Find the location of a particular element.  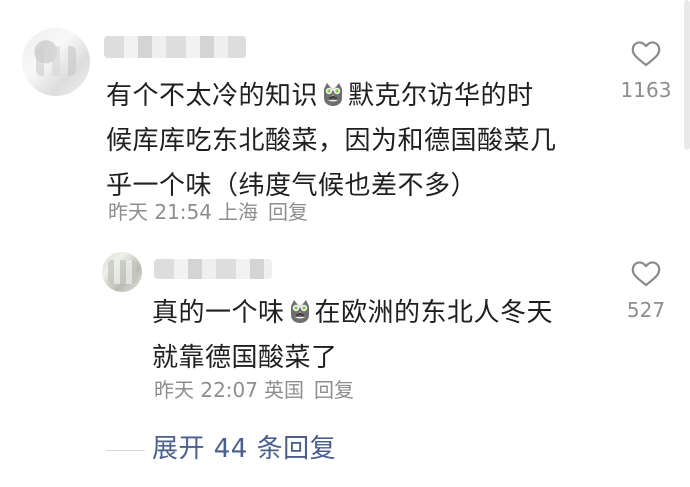

reply-meta: 昨天 22:07 英国 回复 is located at coordinates (254, 390).